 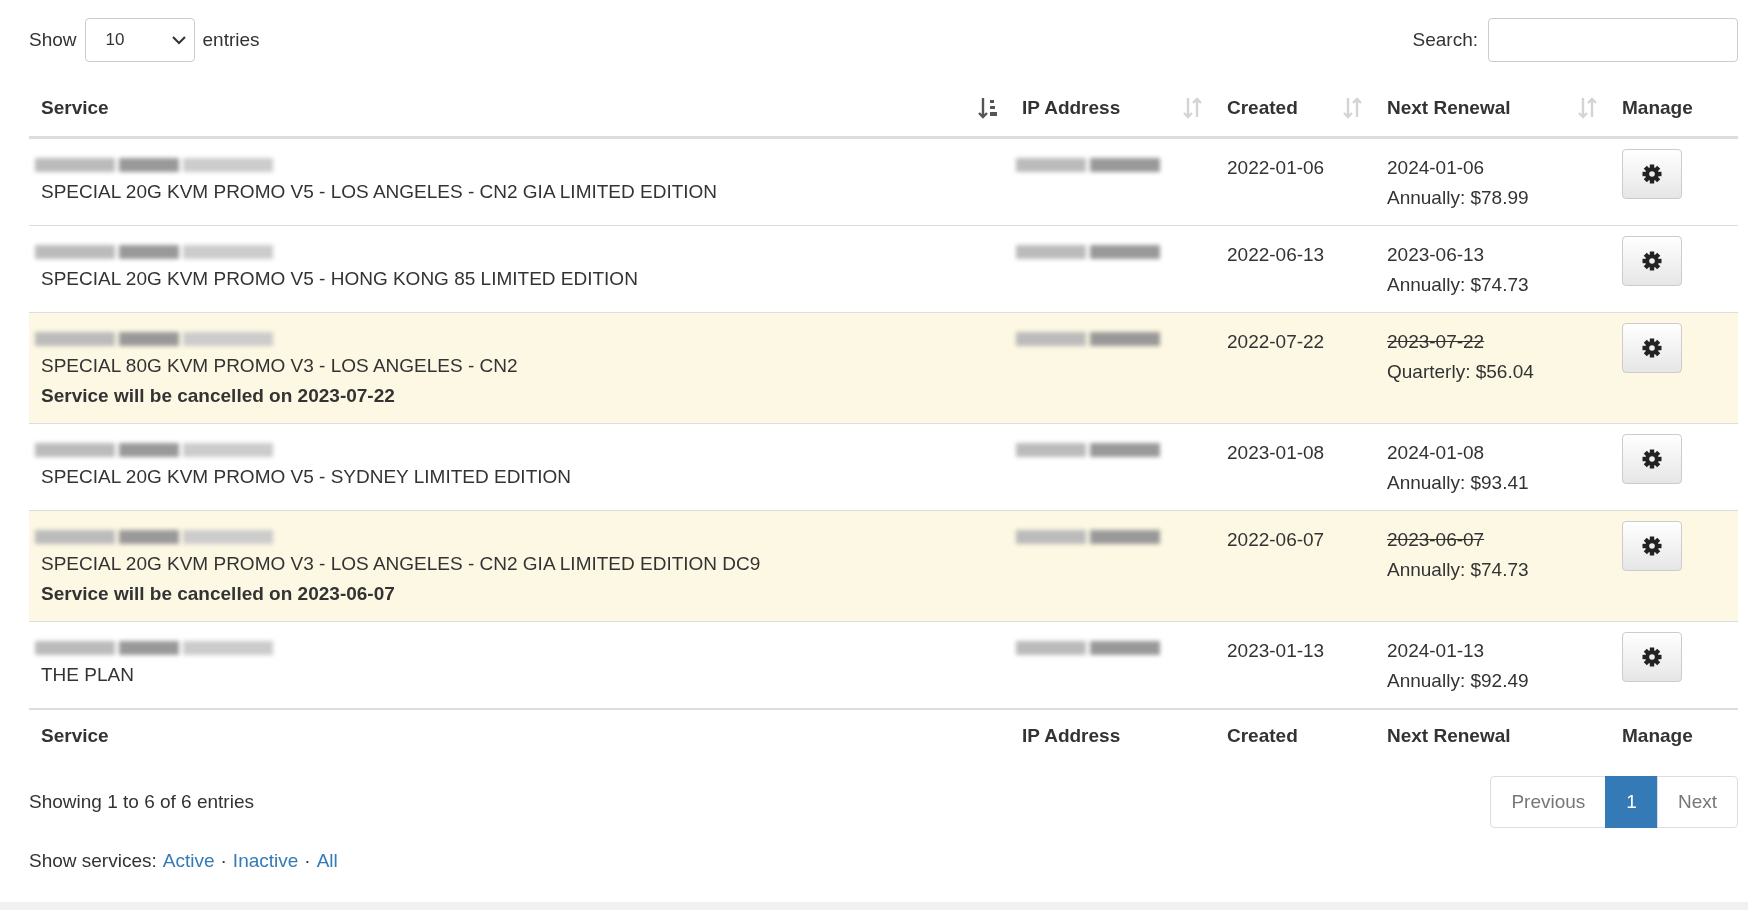 What do you see at coordinates (178, 40) in the screenshot?
I see `chevron-icon` at bounding box center [178, 40].